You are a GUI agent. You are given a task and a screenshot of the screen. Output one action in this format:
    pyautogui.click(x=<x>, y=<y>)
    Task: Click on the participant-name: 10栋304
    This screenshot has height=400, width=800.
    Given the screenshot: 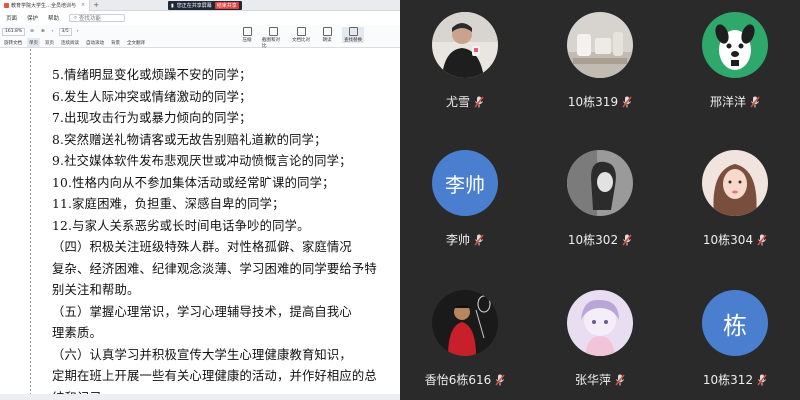 What is the action you would take?
    pyautogui.click(x=728, y=240)
    